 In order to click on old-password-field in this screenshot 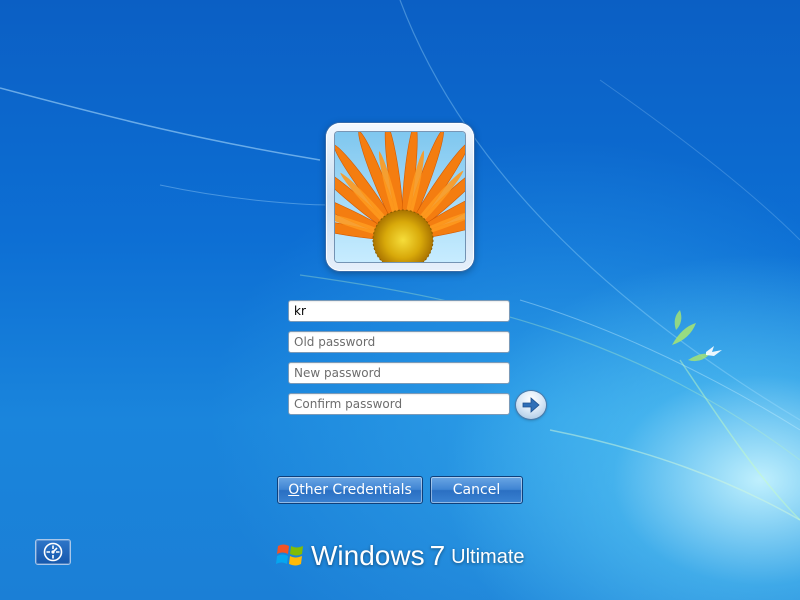, I will do `click(399, 342)`.